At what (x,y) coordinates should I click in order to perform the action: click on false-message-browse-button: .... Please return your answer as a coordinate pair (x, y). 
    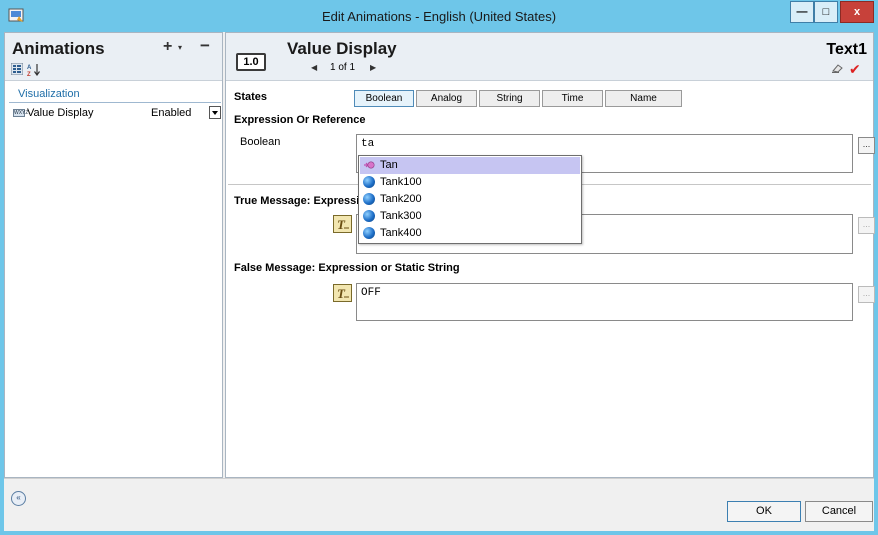
    Looking at the image, I should click on (866, 294).